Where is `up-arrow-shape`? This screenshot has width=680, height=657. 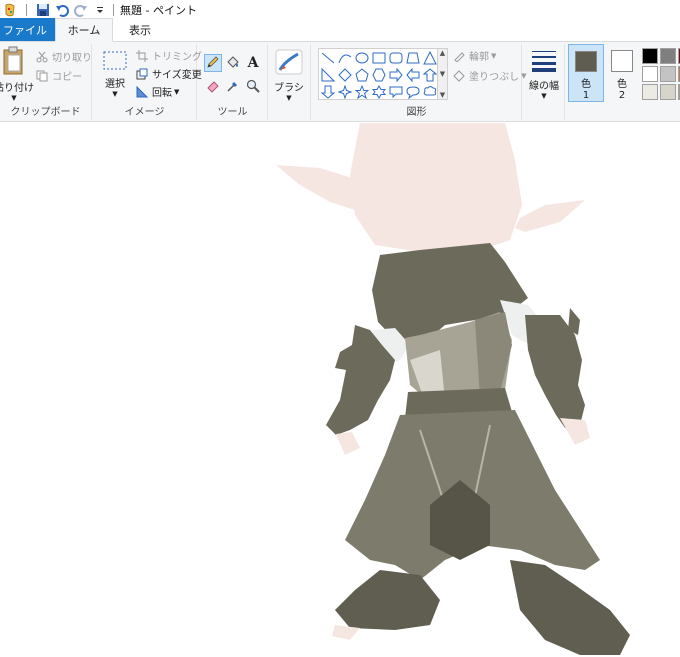 up-arrow-shape is located at coordinates (430, 75).